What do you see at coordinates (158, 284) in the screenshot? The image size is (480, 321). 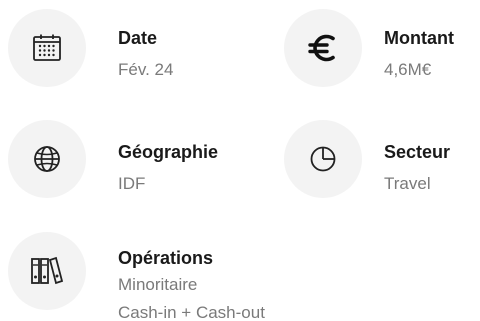 I see `detail-value: Minoritaire` at bounding box center [158, 284].